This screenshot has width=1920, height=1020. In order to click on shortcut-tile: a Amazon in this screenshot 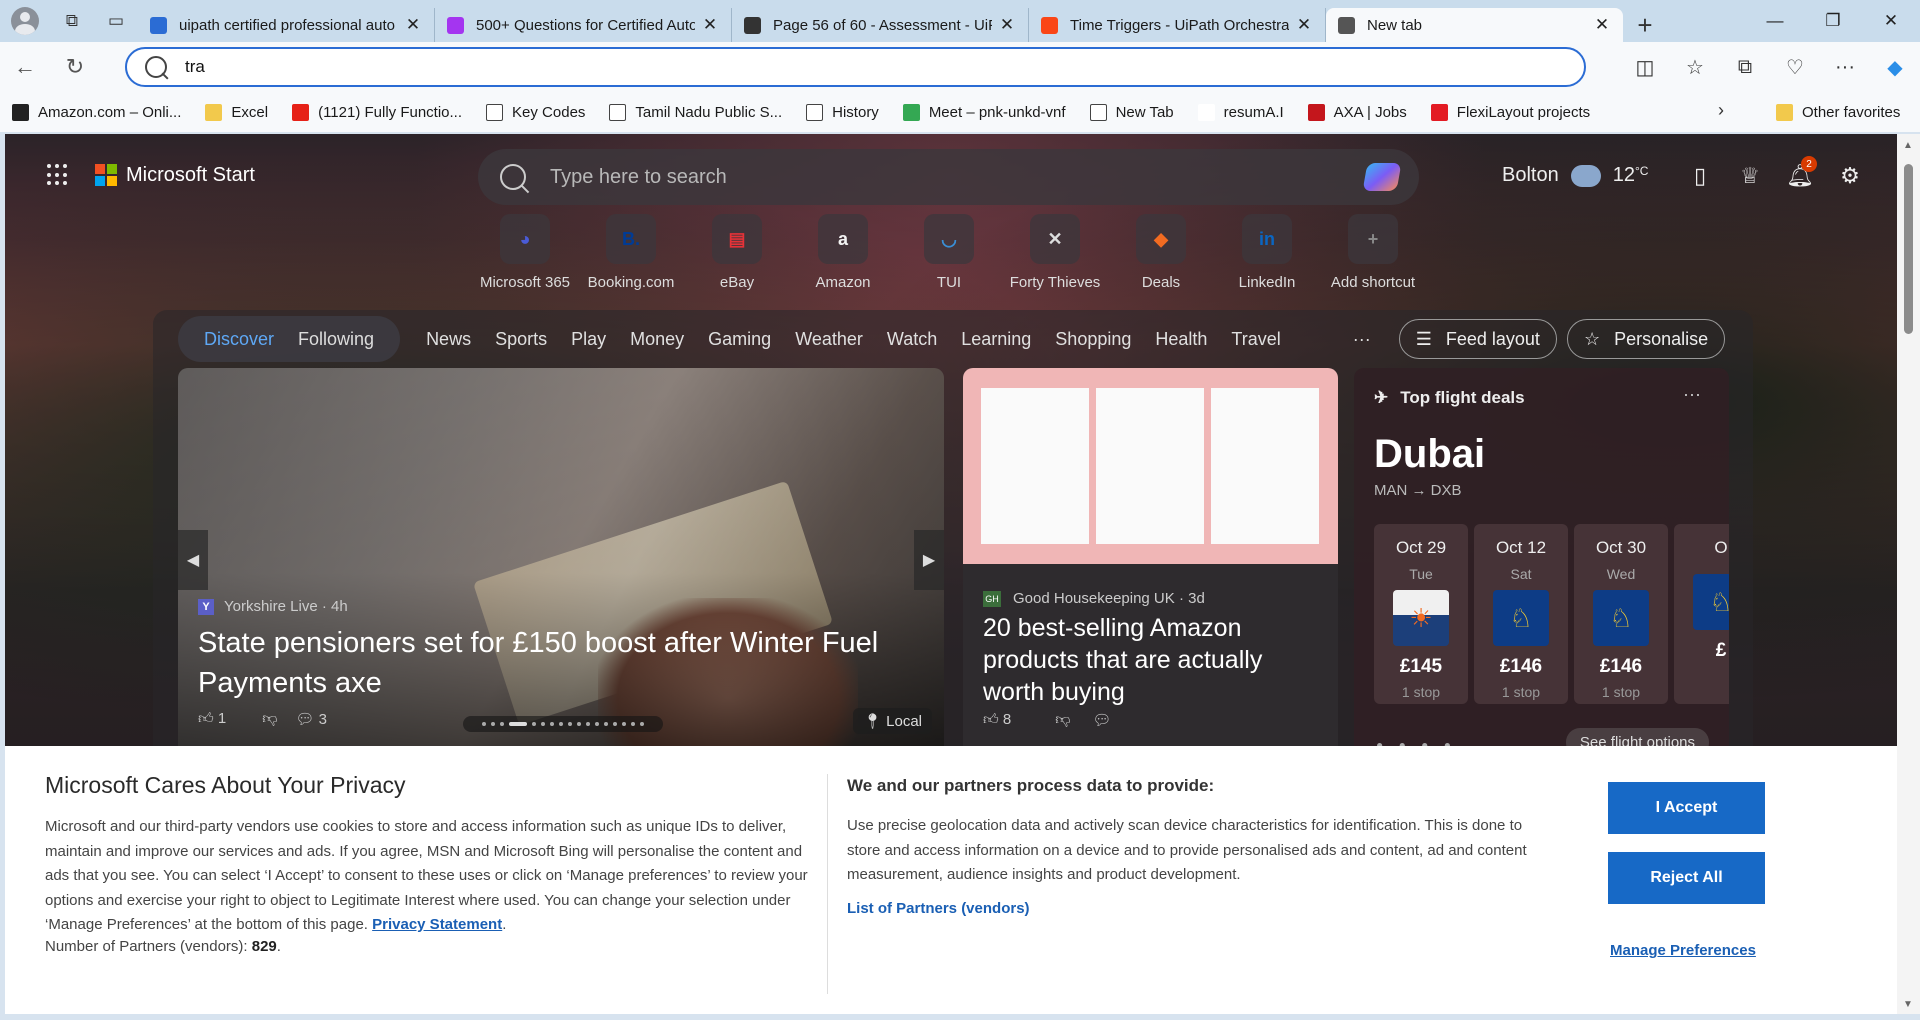, I will do `click(843, 252)`.